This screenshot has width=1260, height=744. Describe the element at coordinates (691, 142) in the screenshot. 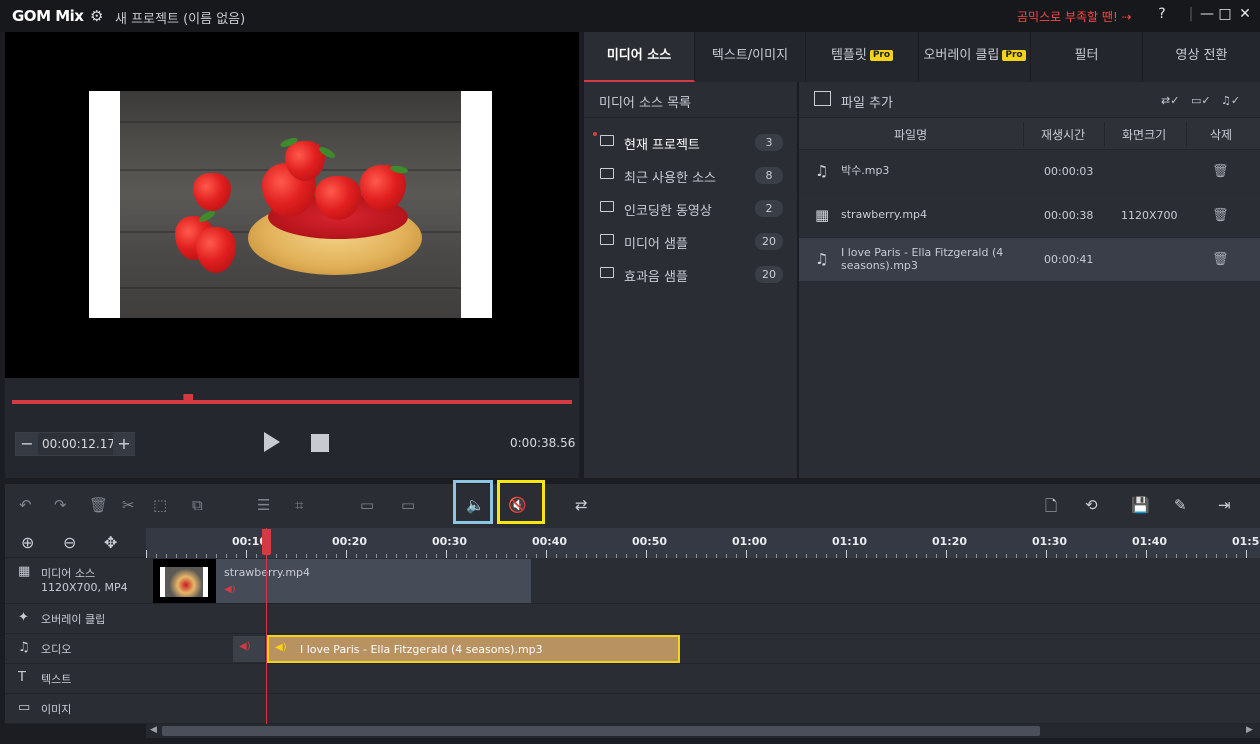

I see `source-item-current-project: 현재 프로젝트 3` at that location.